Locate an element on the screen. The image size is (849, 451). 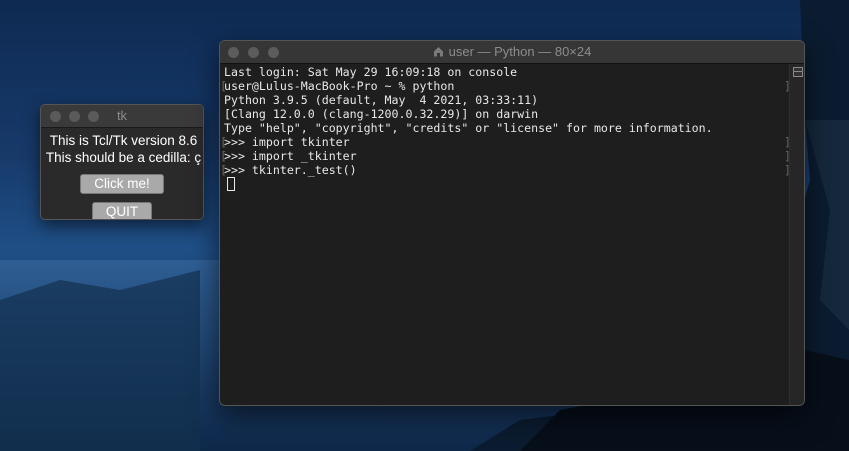
terminal-scrollbar is located at coordinates (796, 234).